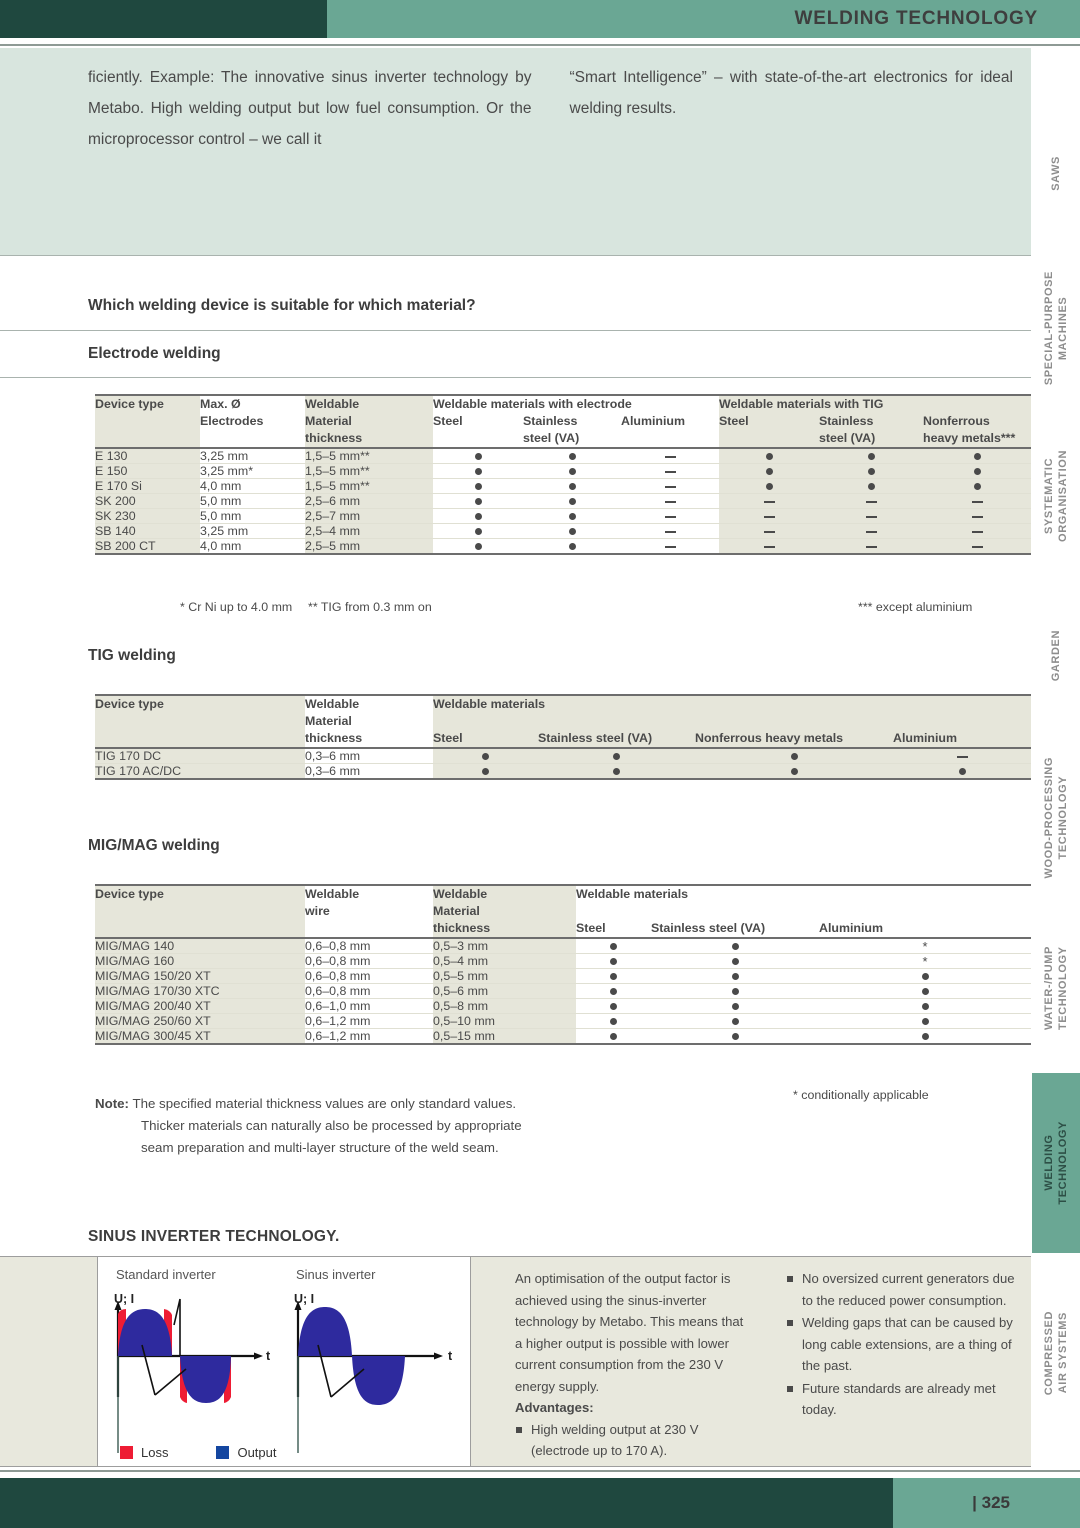 The image size is (1080, 1528). Describe the element at coordinates (1056, 495) in the screenshot. I see `sidebar-tab-systematic-organisation: SYSTEMATIC ORGANISATION` at that location.